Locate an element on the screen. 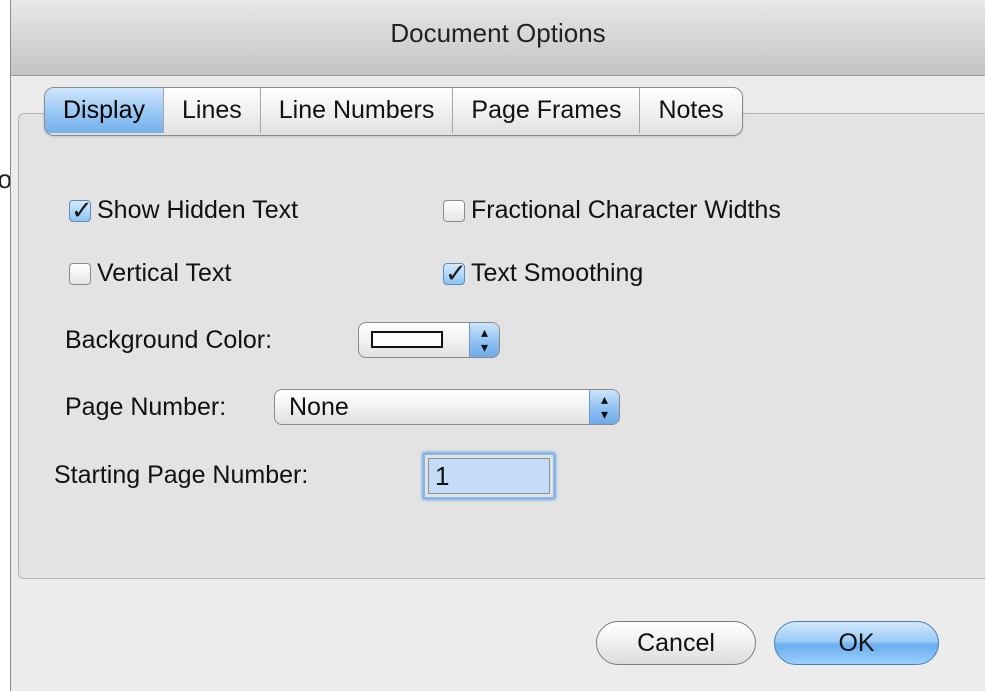  fractional-character-widths-label: Fractional Character Widths is located at coordinates (626, 210).